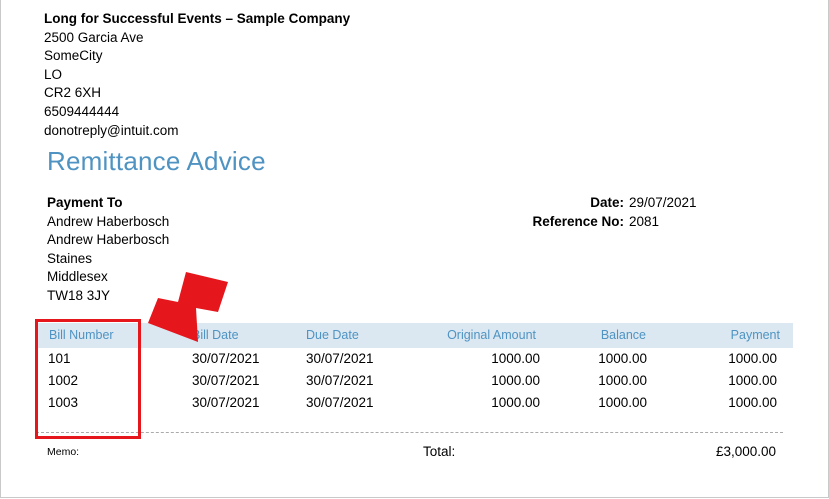  I want to click on arrow-shape, so click(188, 307).